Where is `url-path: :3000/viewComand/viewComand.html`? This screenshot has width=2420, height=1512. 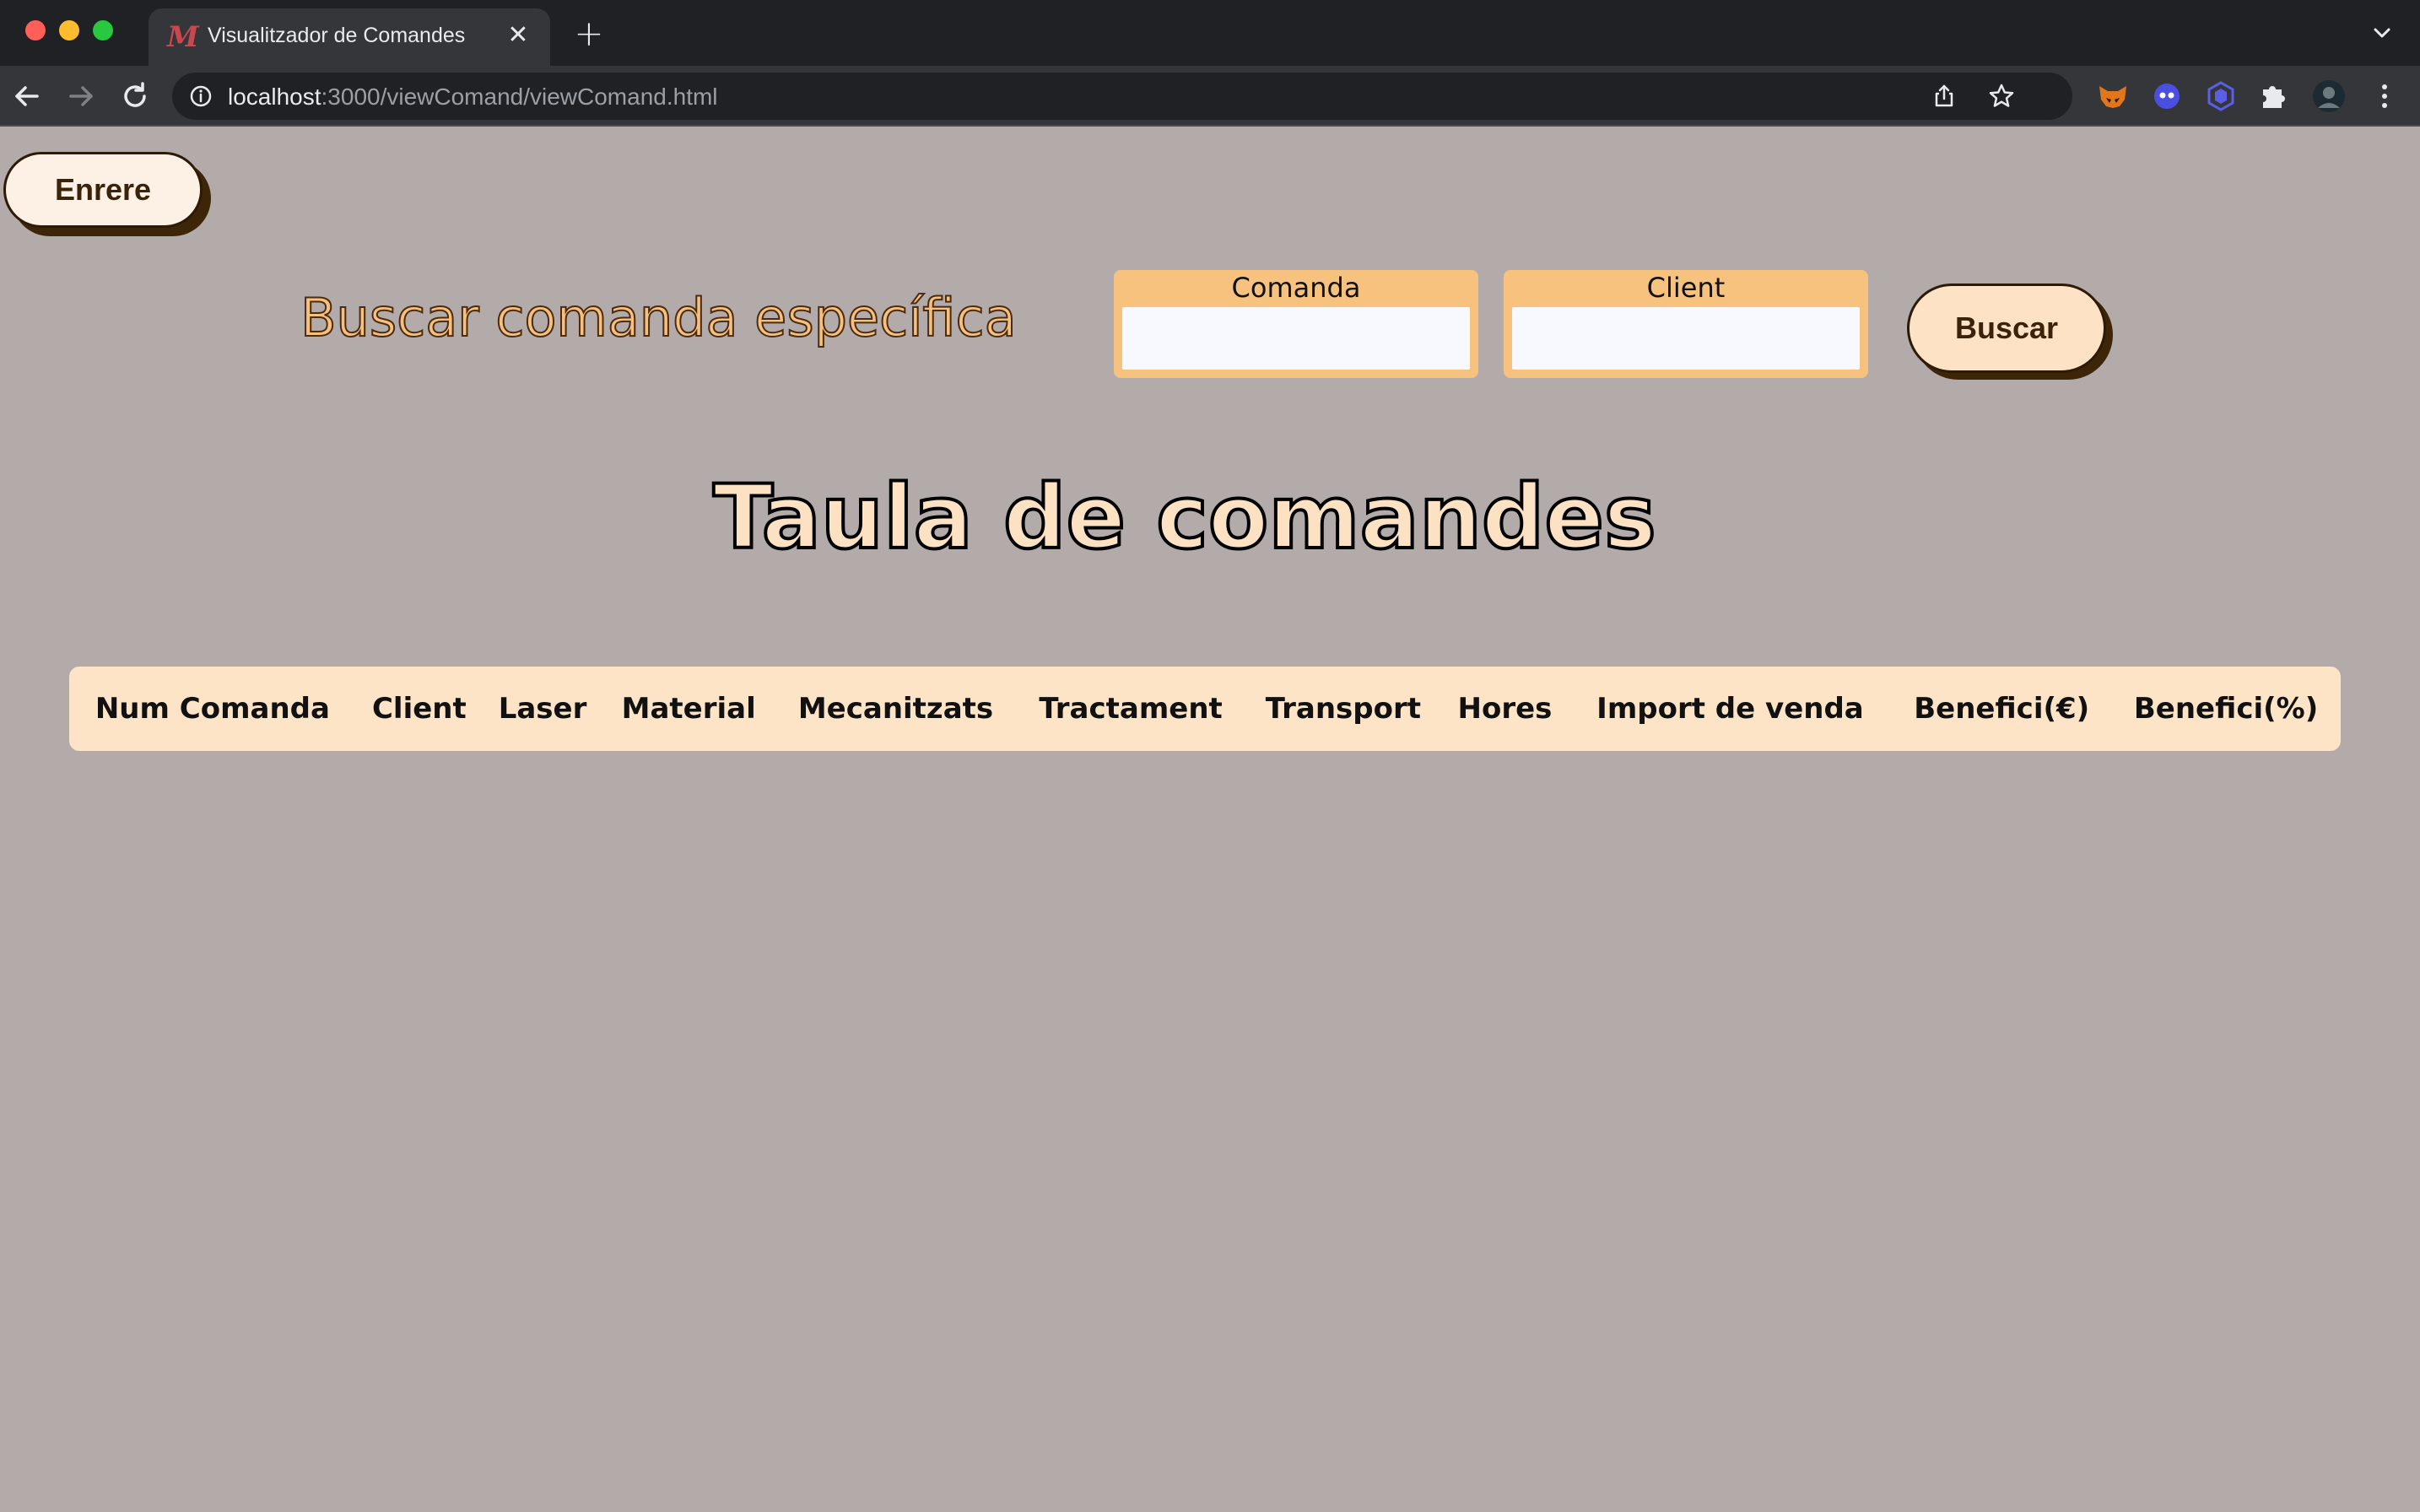
url-path: :3000/viewComand/viewComand.html is located at coordinates (519, 97).